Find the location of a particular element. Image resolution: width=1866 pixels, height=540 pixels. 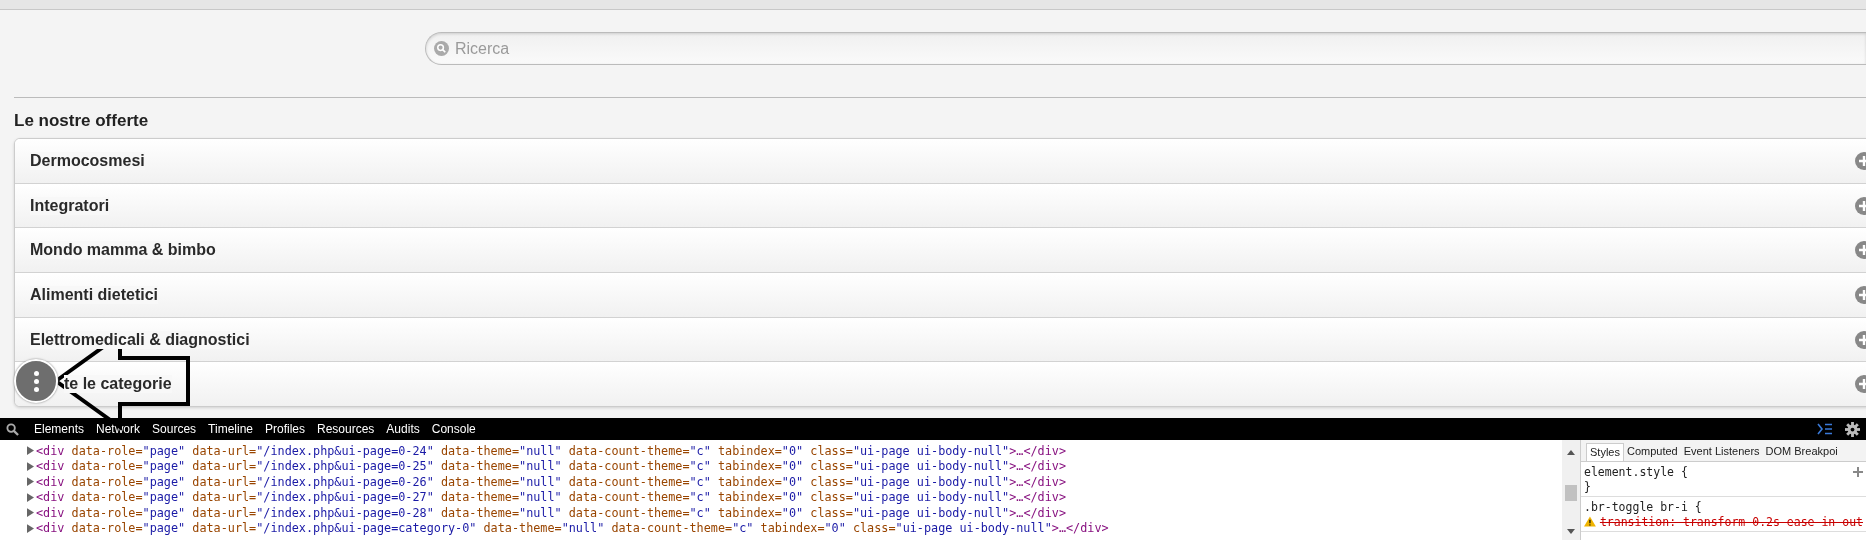

devtools-tab: Resources is located at coordinates (346, 429).